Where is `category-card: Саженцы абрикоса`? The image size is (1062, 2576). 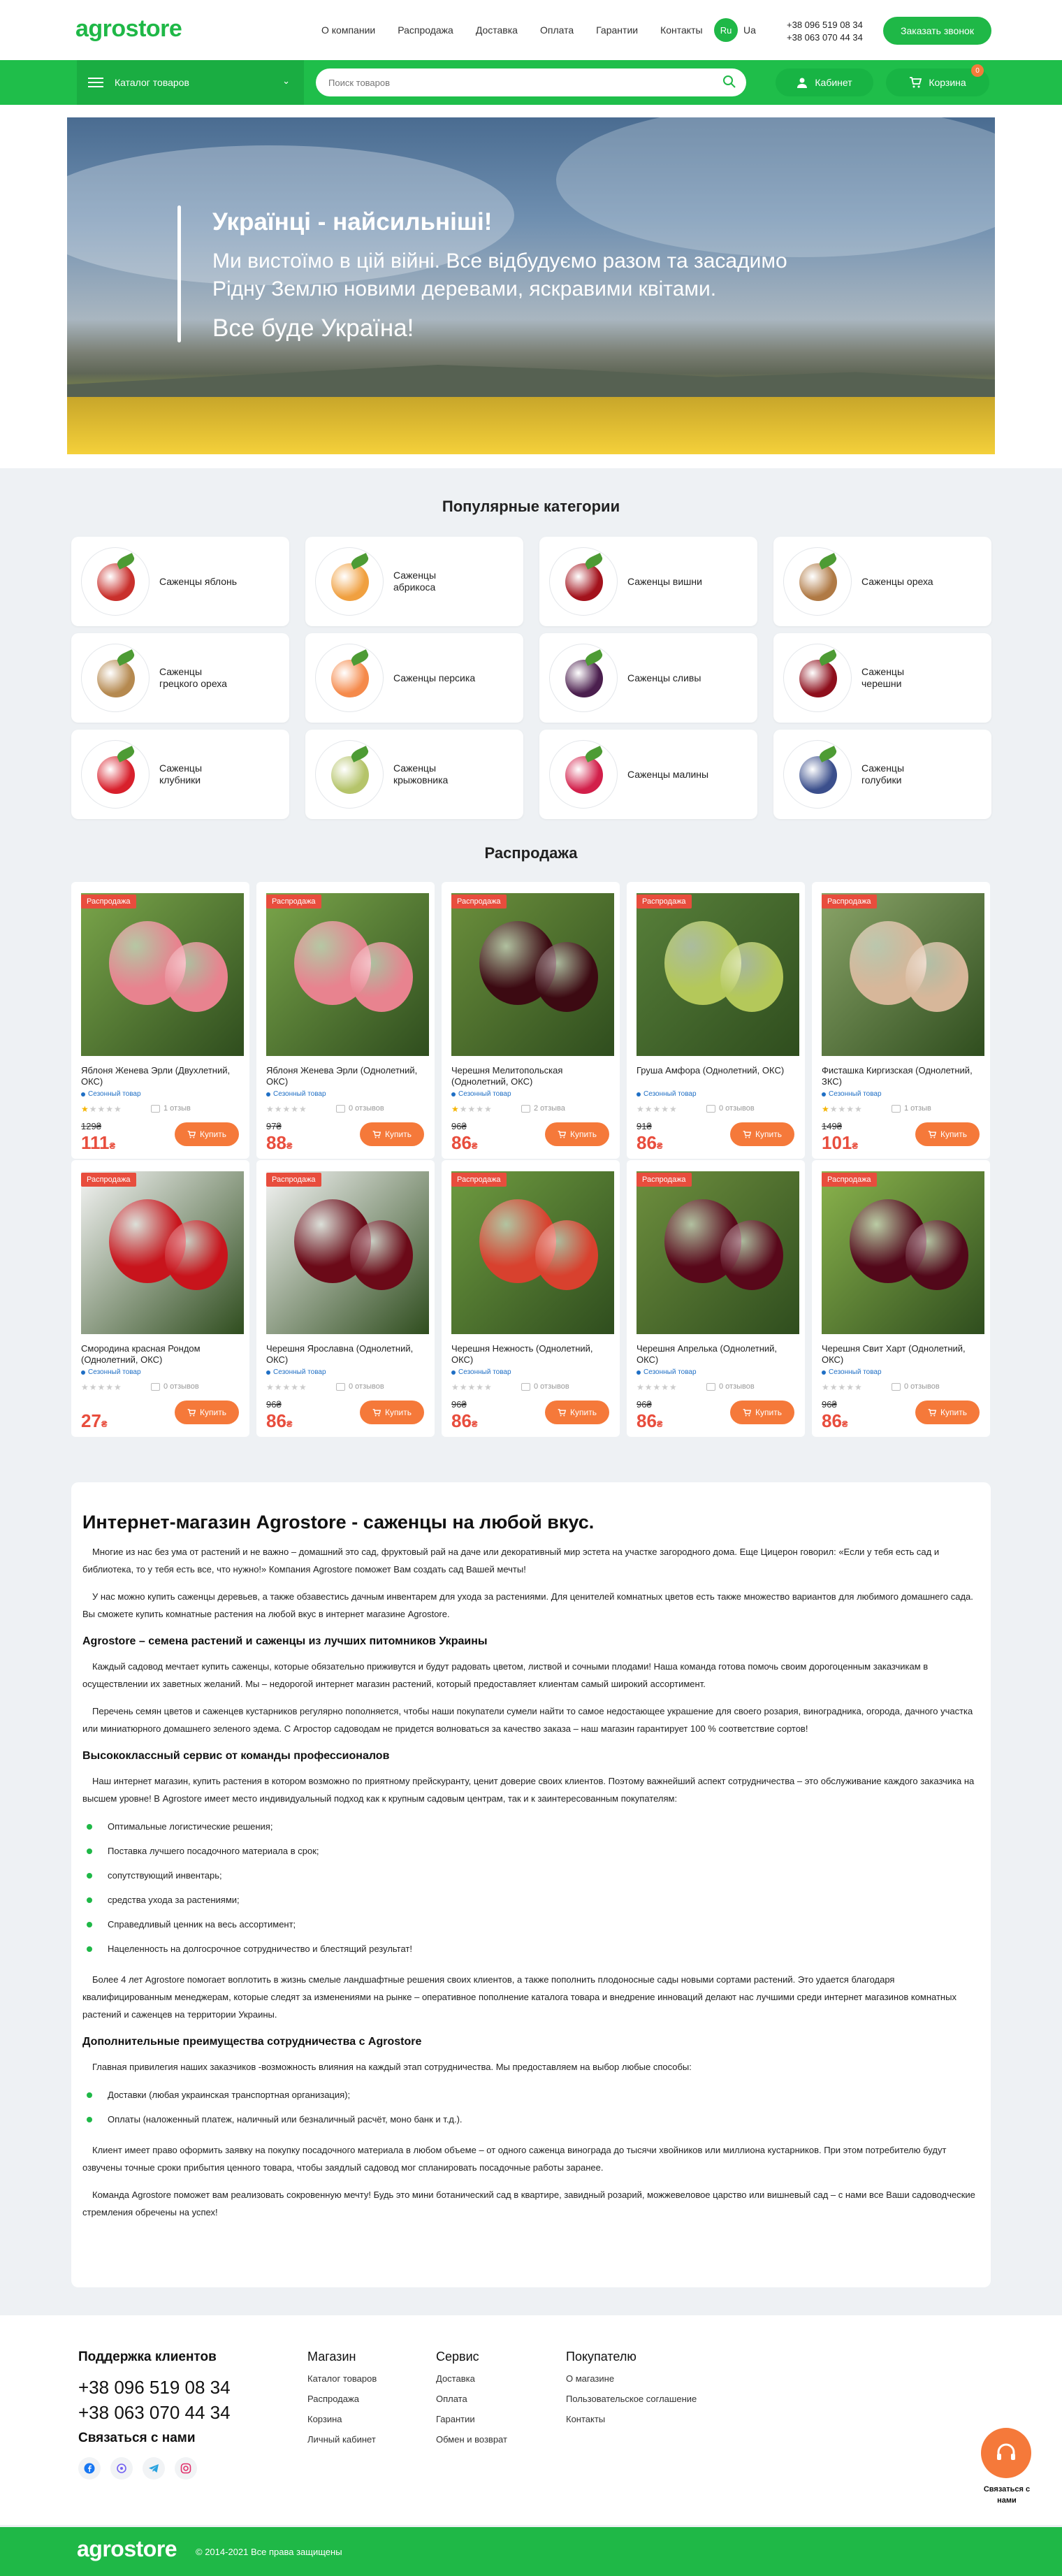
category-card: Саженцы абрикоса is located at coordinates (414, 581).